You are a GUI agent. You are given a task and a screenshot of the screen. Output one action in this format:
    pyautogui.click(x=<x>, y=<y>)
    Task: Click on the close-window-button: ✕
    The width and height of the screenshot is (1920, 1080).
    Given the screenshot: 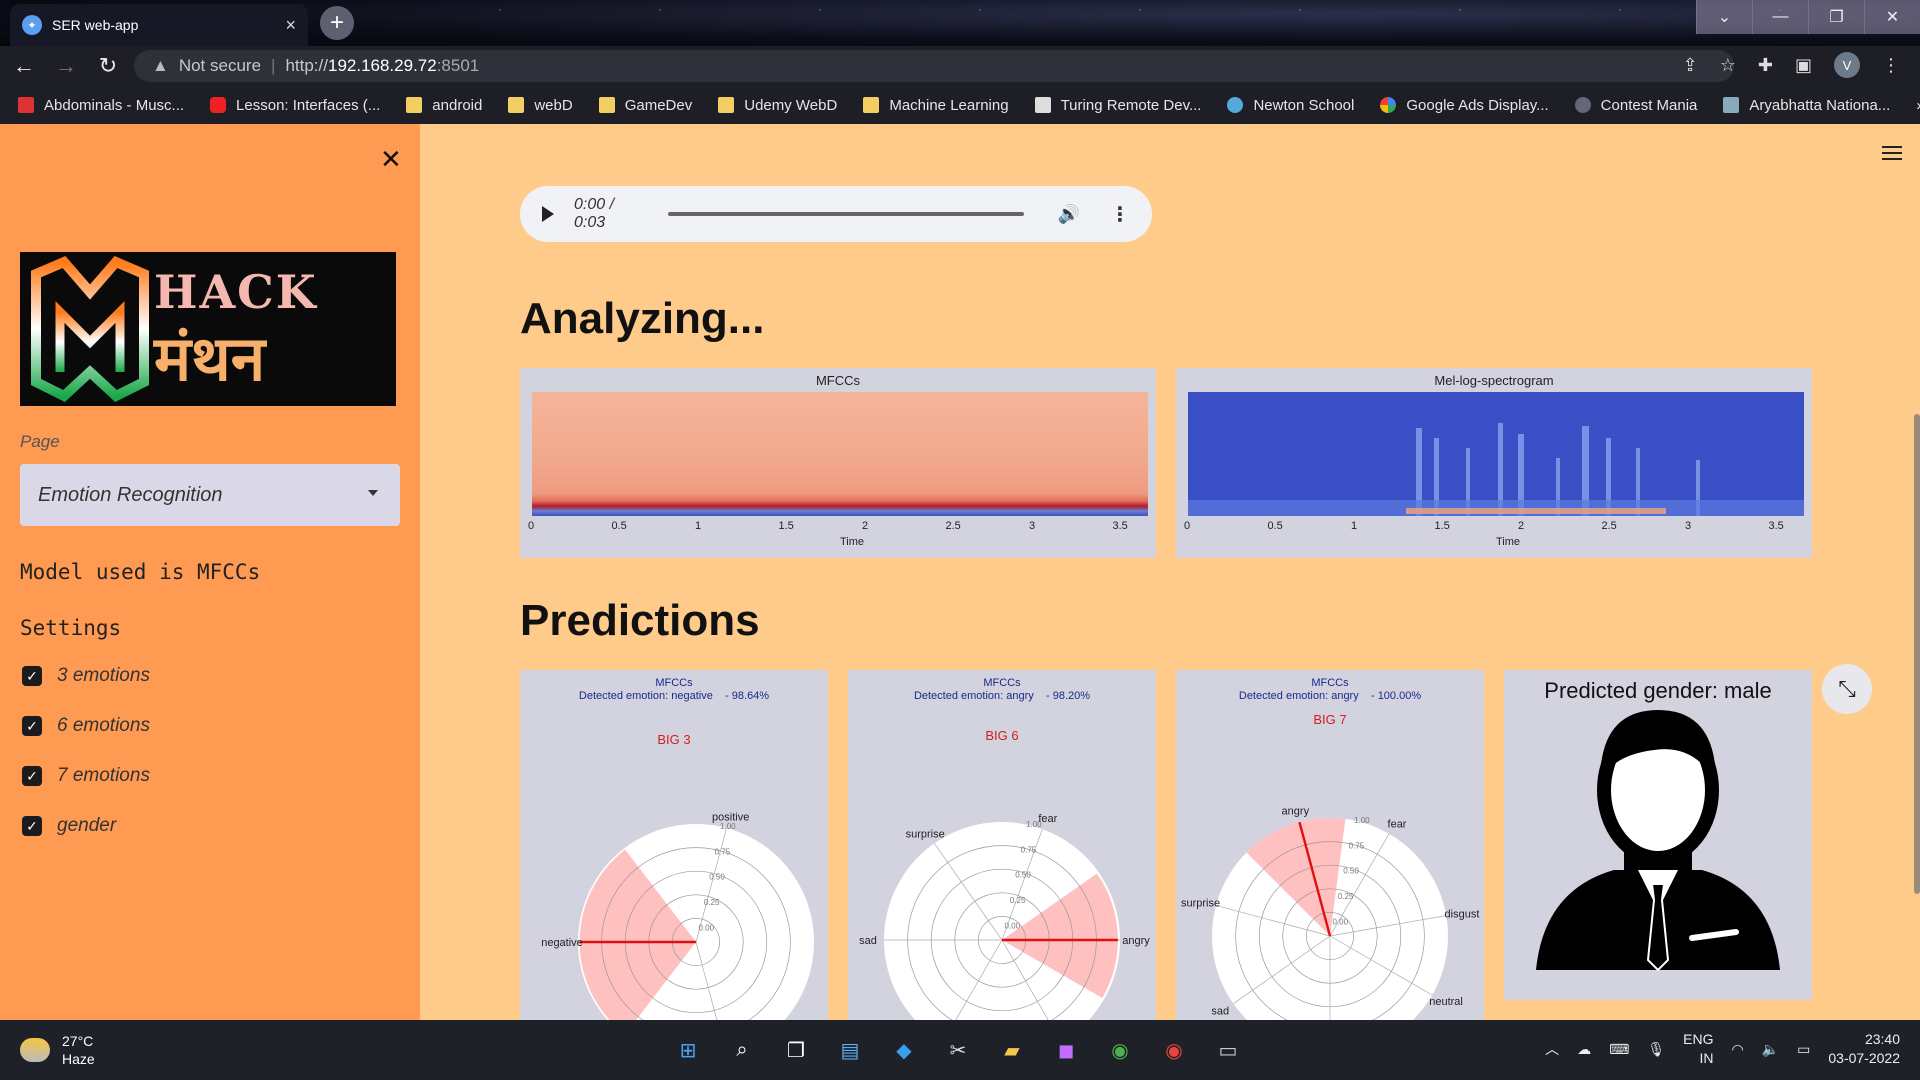 What is the action you would take?
    pyautogui.click(x=1892, y=17)
    